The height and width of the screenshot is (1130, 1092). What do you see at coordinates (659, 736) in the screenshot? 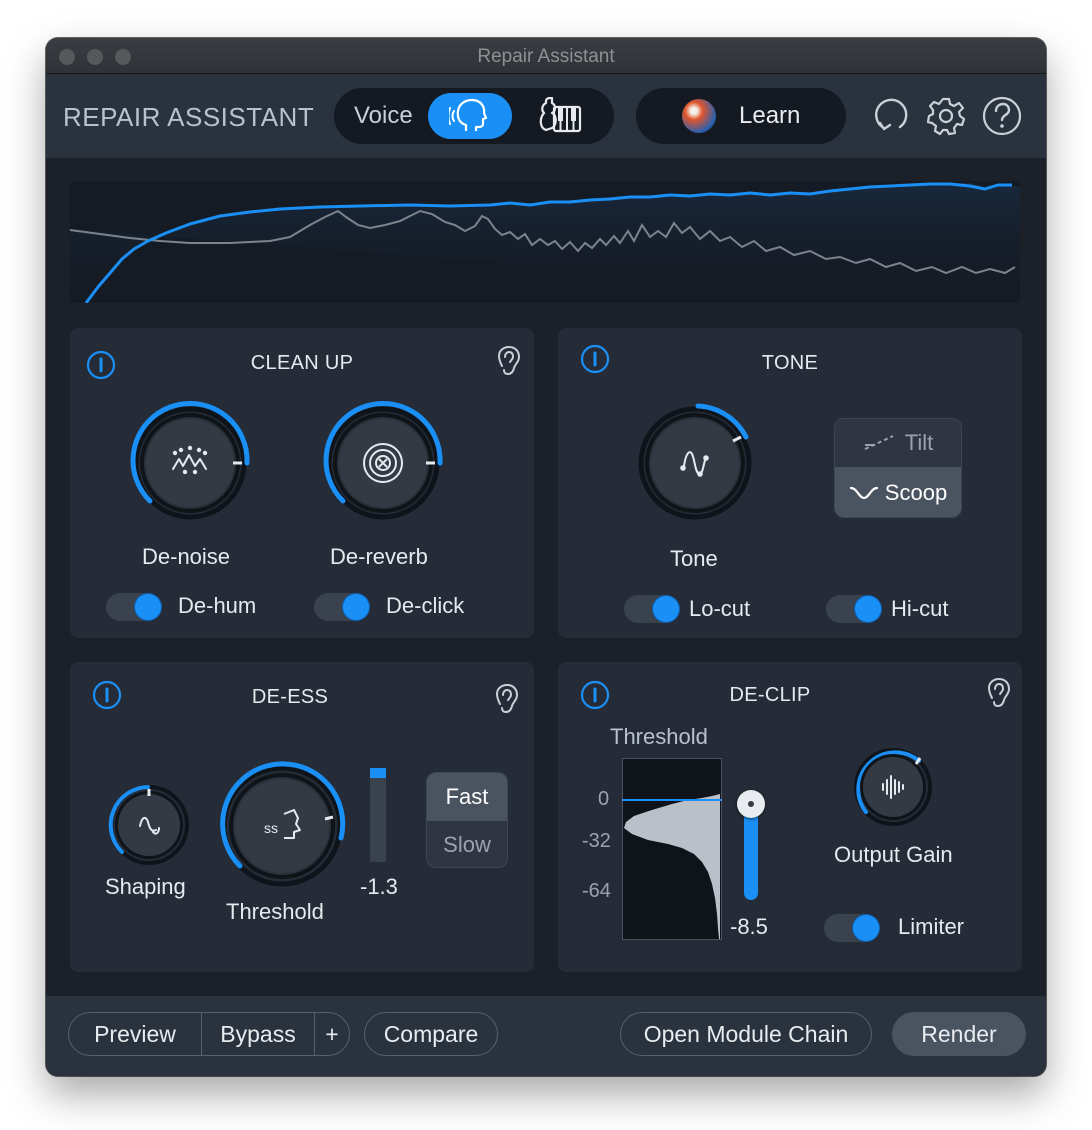
I see `declip-threshold-label: Threshold` at bounding box center [659, 736].